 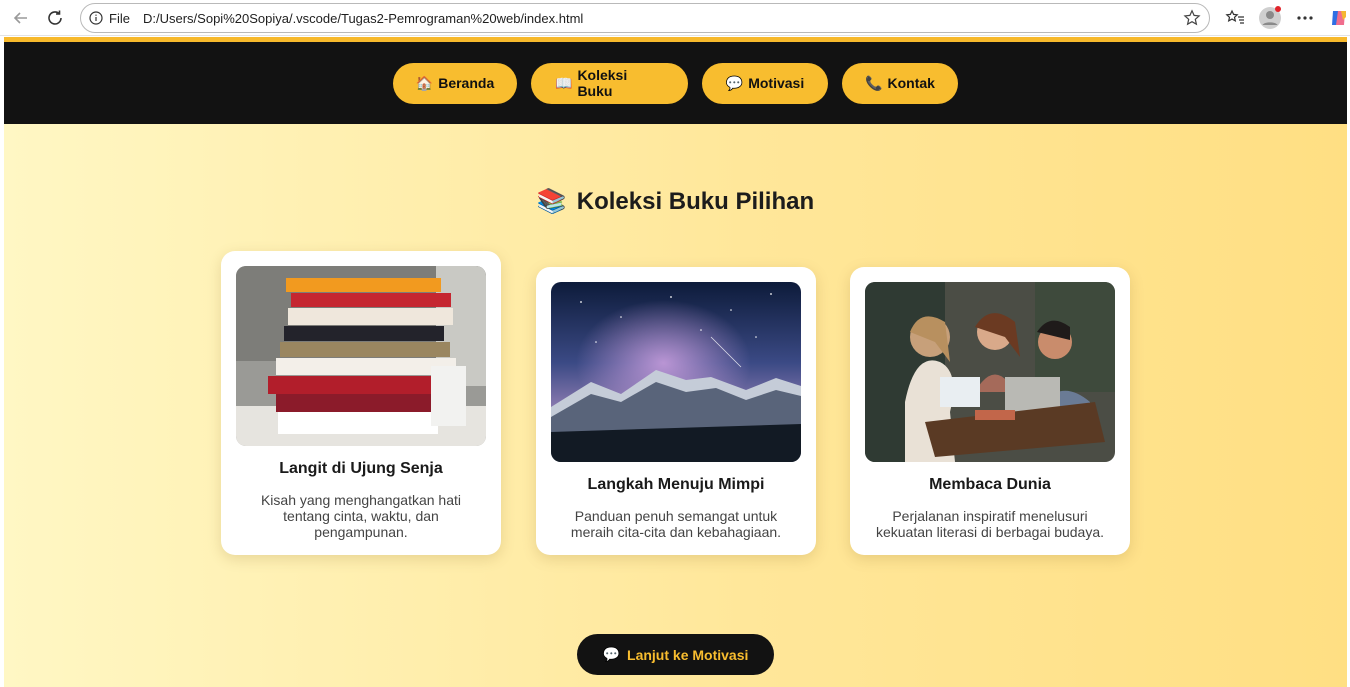 I want to click on section-title: 📚 Koleksi Buku Pilihan, so click(x=675, y=201).